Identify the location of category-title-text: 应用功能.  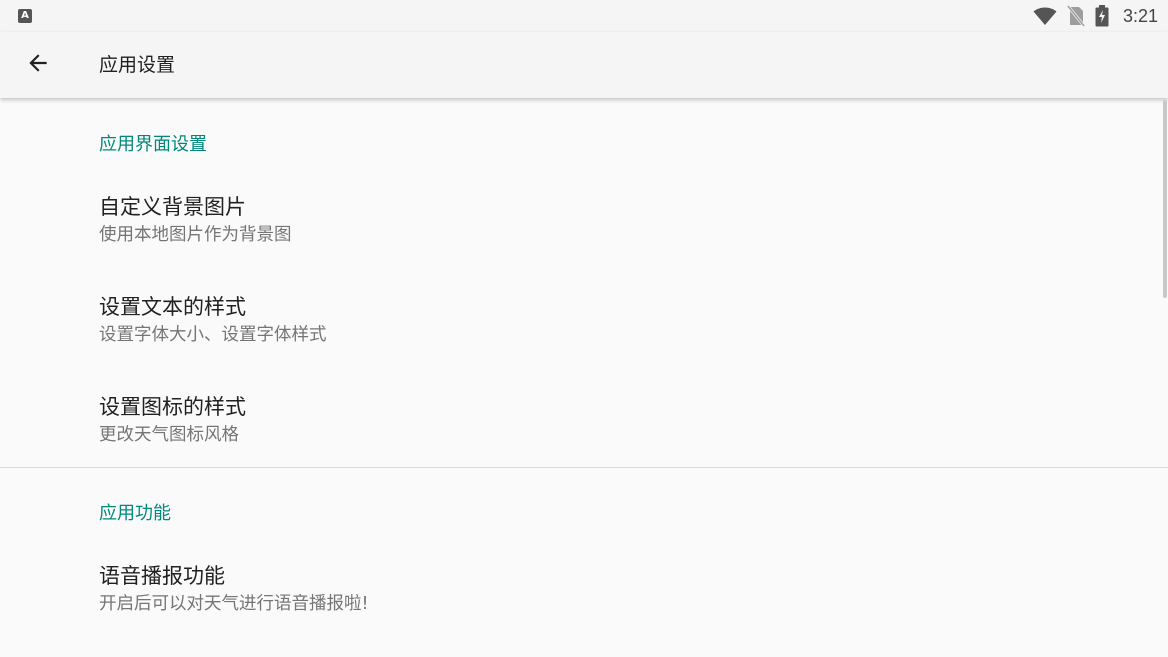
(135, 513).